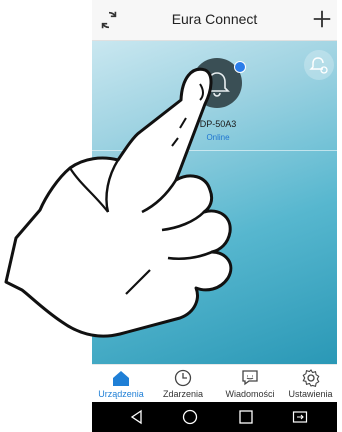 This screenshot has height=432, width=342. I want to click on tab-label: Zdarzenia, so click(183, 394).